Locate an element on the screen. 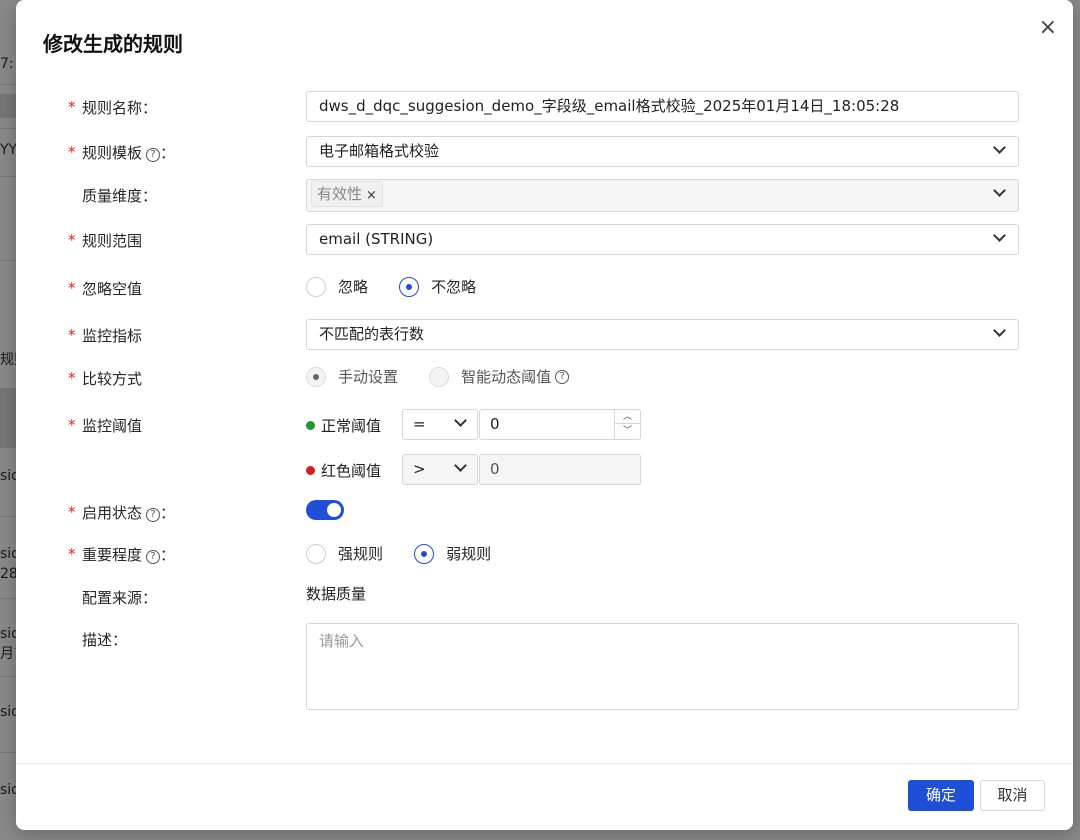  threshold-label: * 监控阈值 is located at coordinates (105, 425).